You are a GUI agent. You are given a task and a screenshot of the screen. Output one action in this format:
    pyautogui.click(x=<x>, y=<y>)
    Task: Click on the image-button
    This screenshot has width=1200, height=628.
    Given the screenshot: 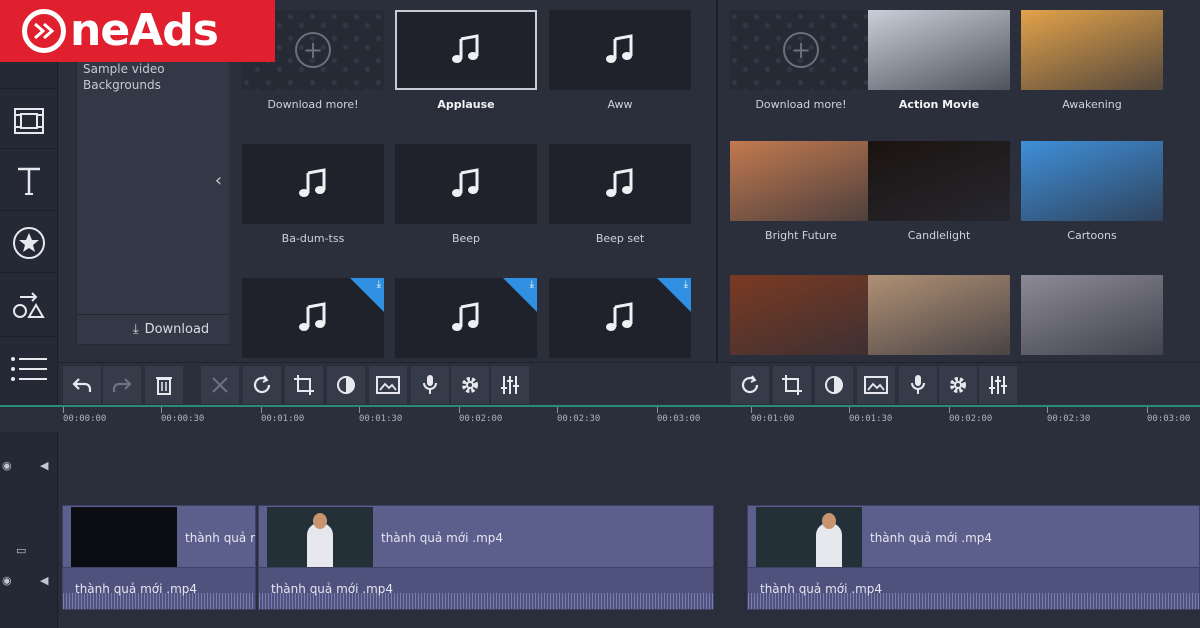 What is the action you would take?
    pyautogui.click(x=388, y=385)
    